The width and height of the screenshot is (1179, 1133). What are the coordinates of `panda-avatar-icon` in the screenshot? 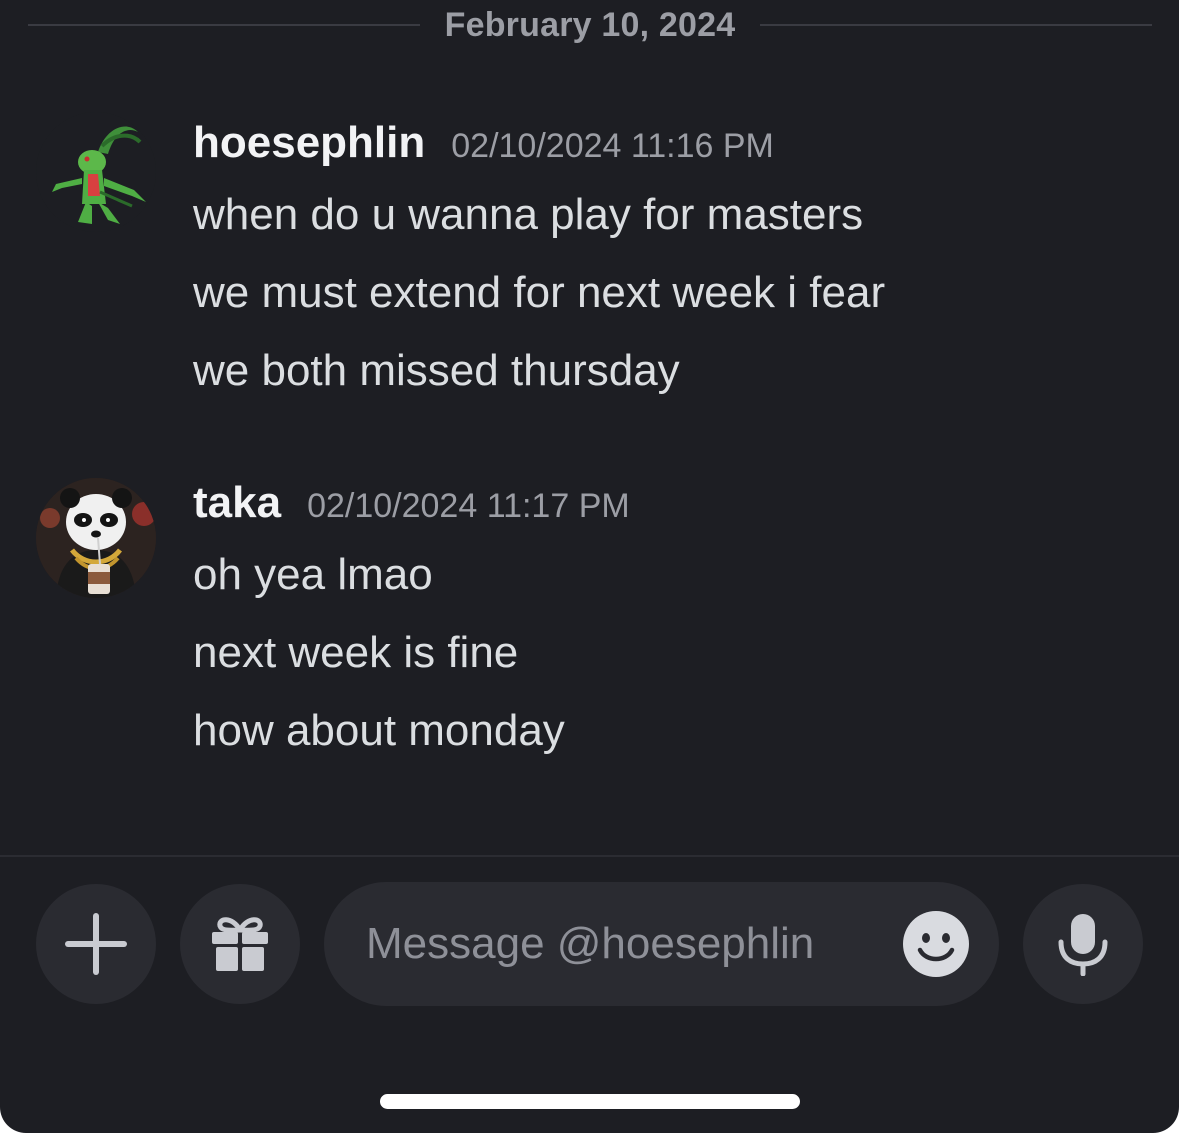 It's located at (96, 538).